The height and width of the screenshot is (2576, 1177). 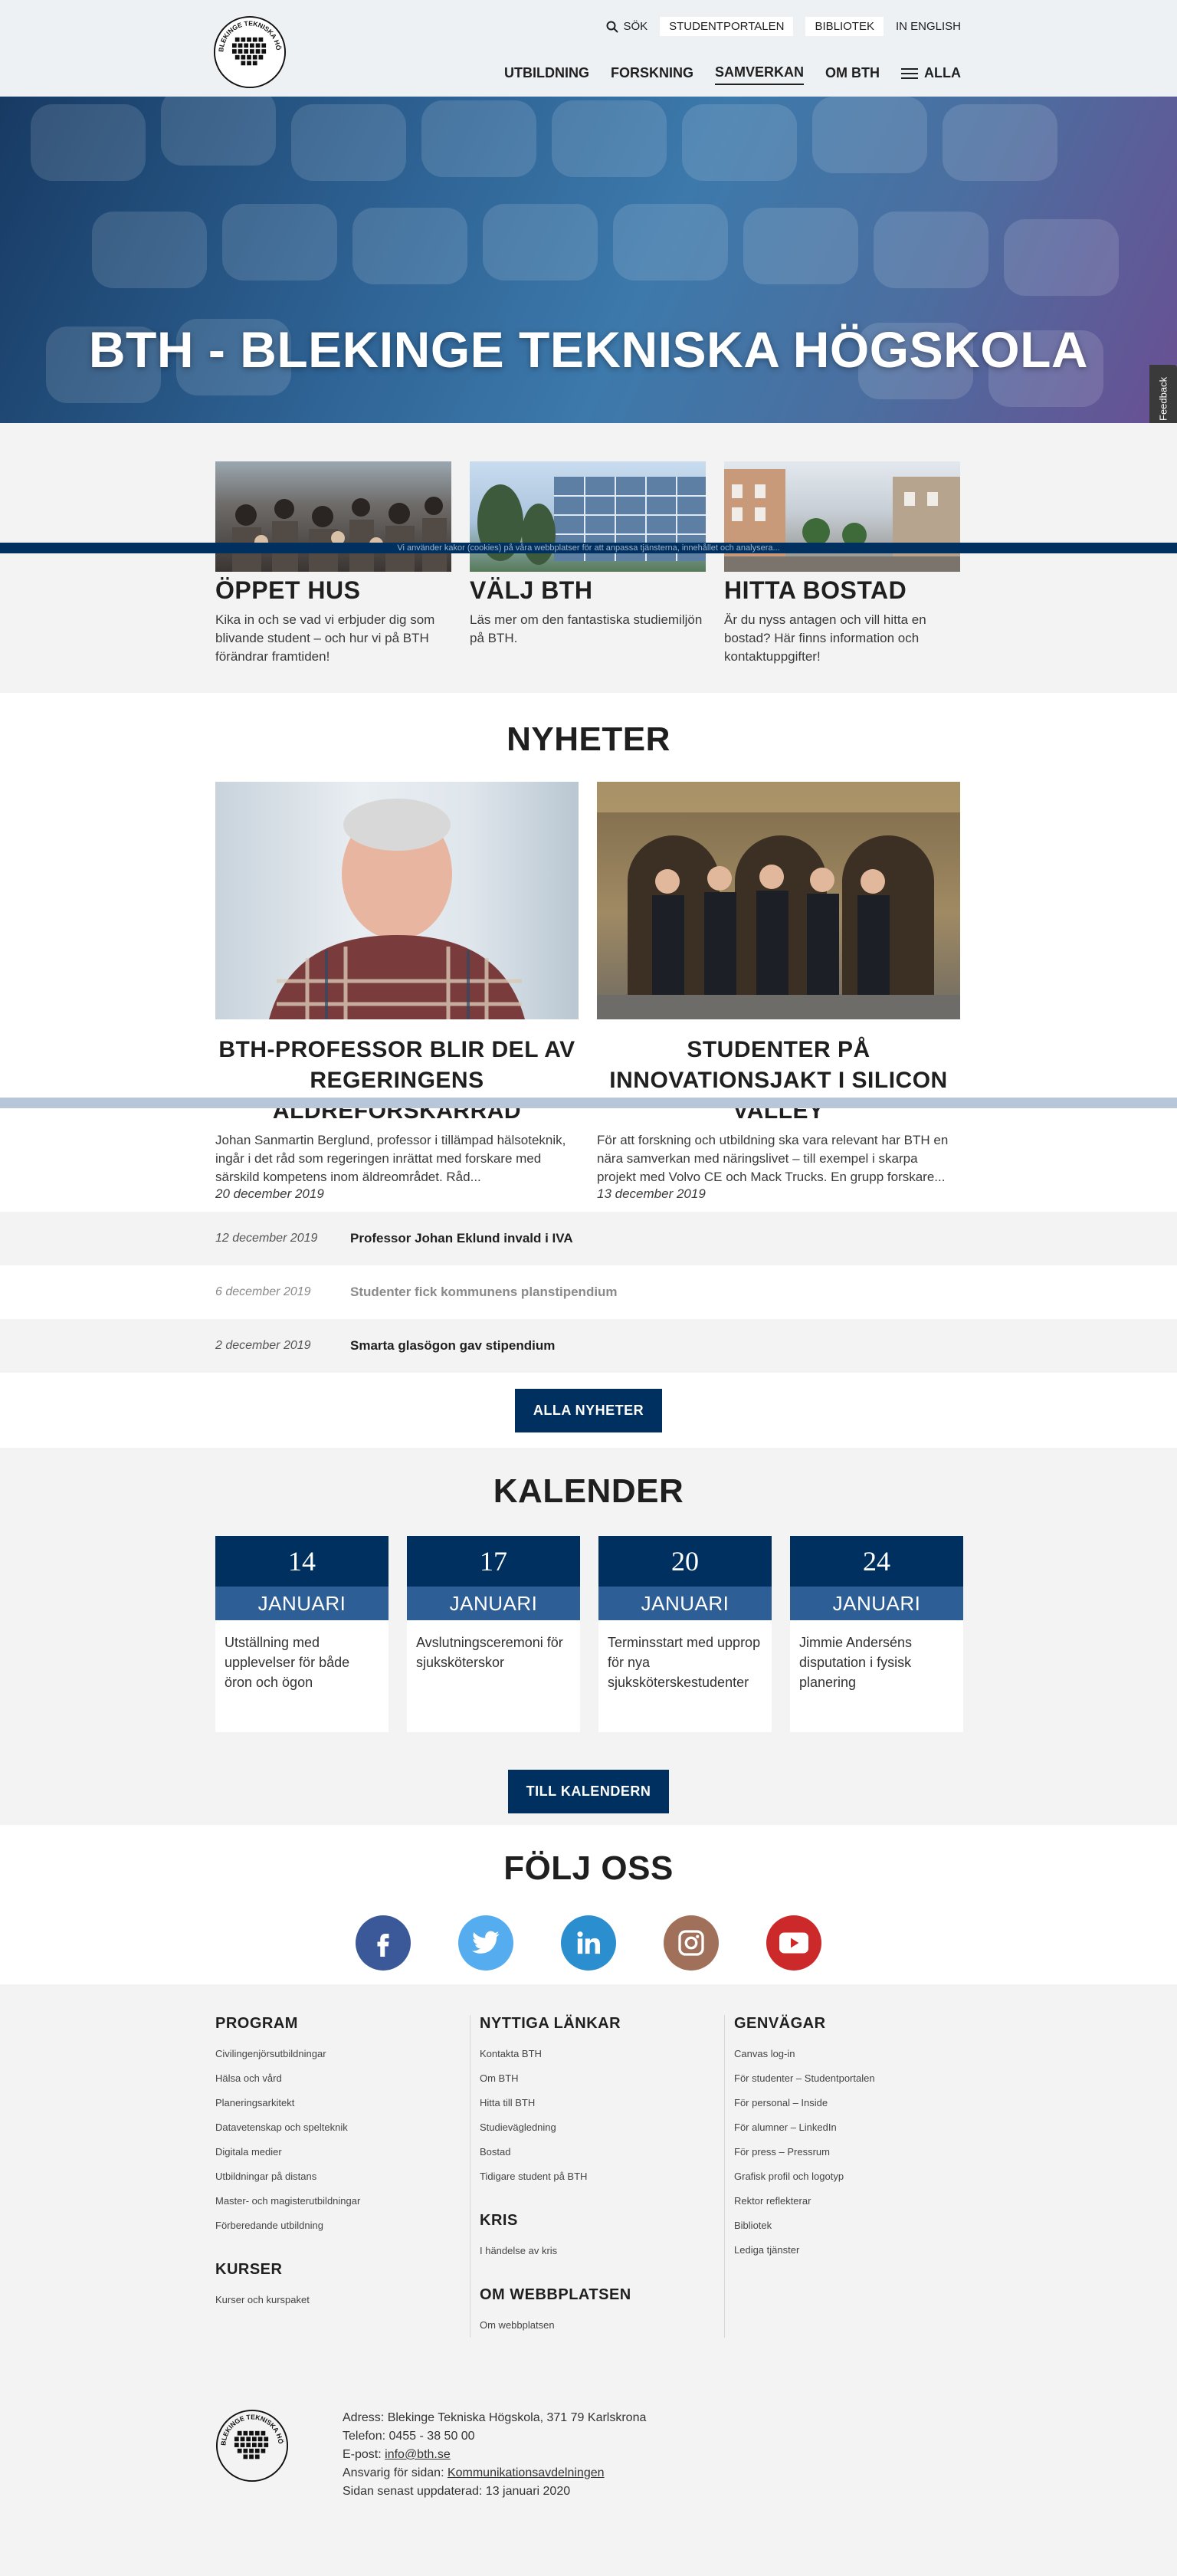 What do you see at coordinates (1163, 394) in the screenshot?
I see `feedback-tab: Feedback` at bounding box center [1163, 394].